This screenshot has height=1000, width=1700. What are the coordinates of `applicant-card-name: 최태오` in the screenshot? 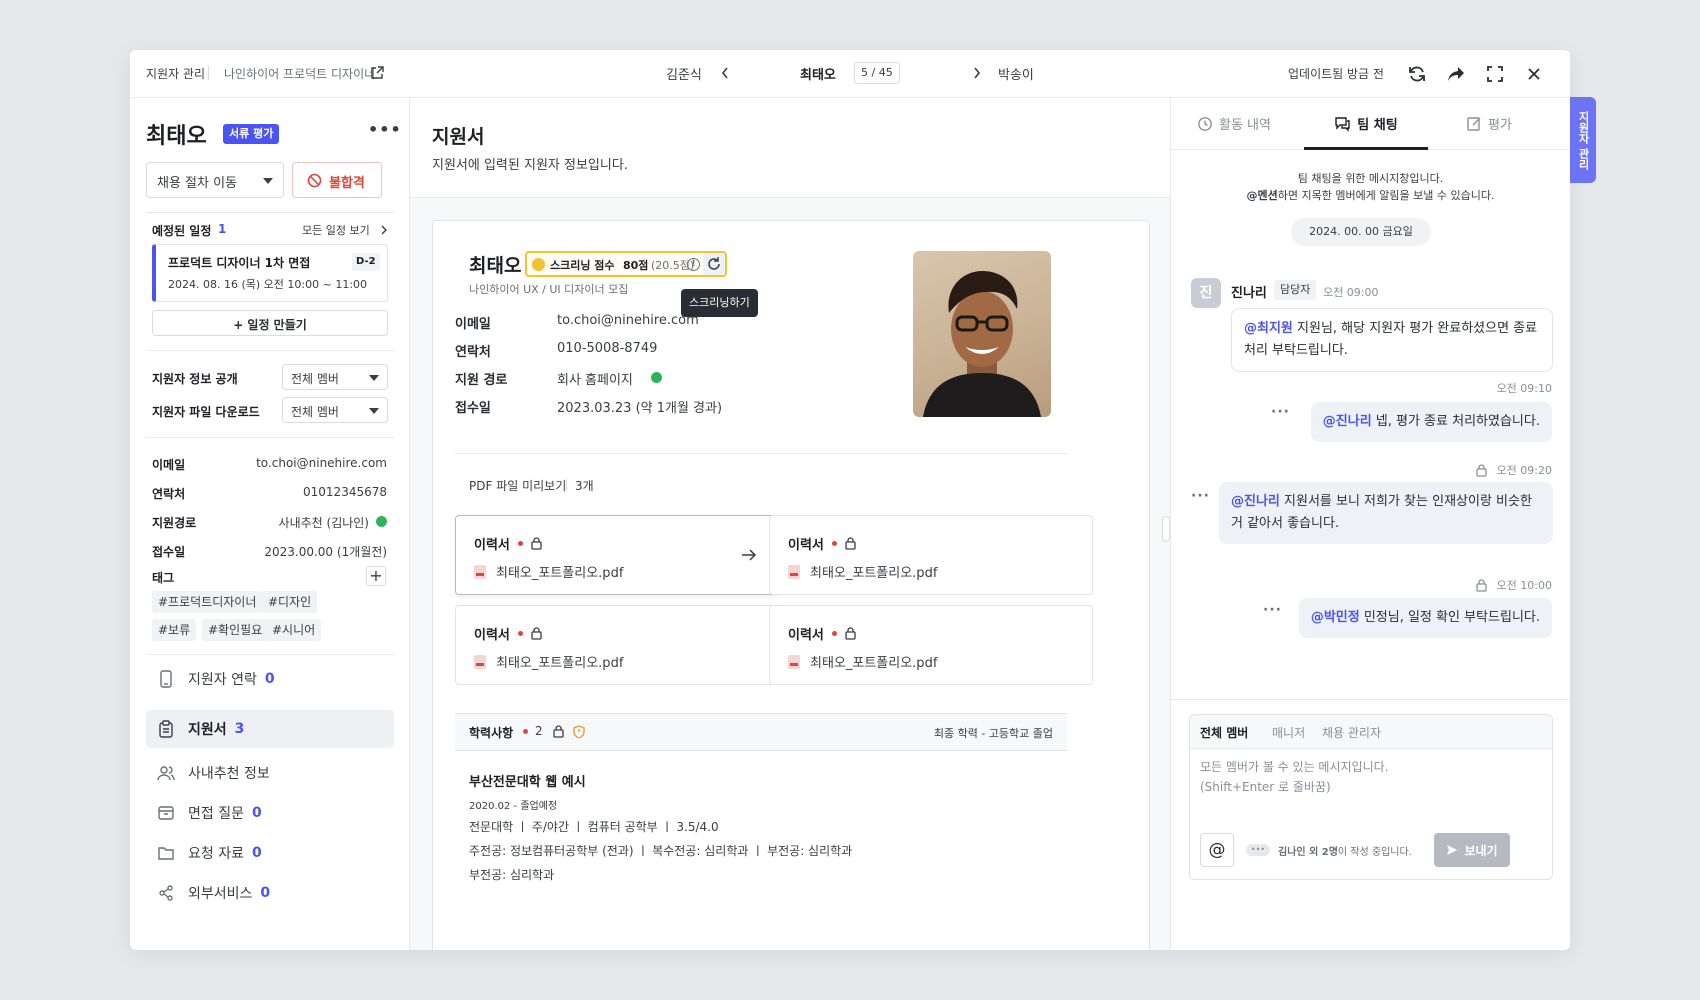 It's located at (495, 266).